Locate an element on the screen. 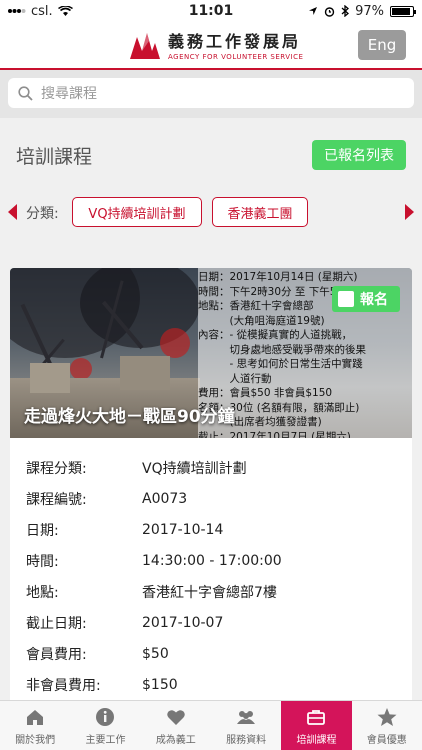 Image resolution: width=422 pixels, height=750 pixels. app-header: 義務工作發展局 AGENCY FOR VOLUNTEER SERVICE Eng is located at coordinates (211, 46).